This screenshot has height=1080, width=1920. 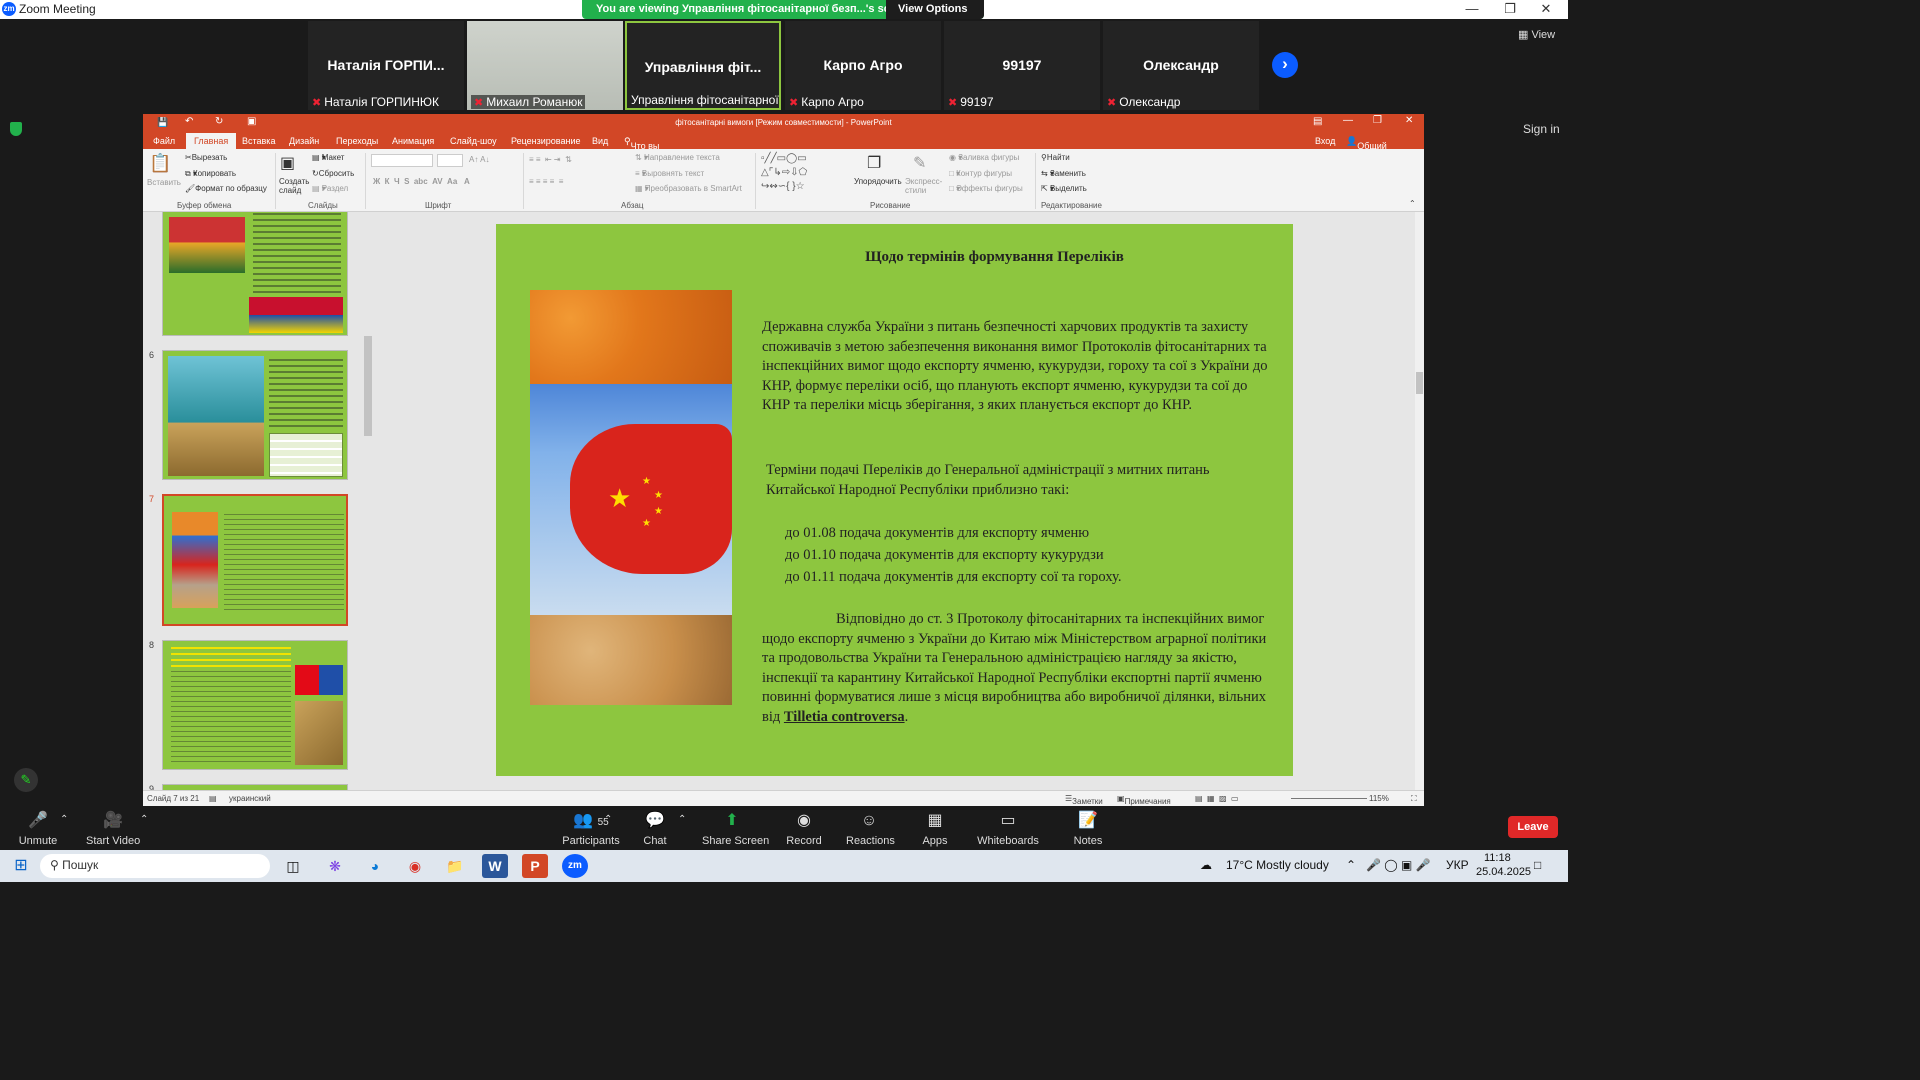 What do you see at coordinates (258, 141) in the screenshot?
I see `tab-insert: Вставка` at bounding box center [258, 141].